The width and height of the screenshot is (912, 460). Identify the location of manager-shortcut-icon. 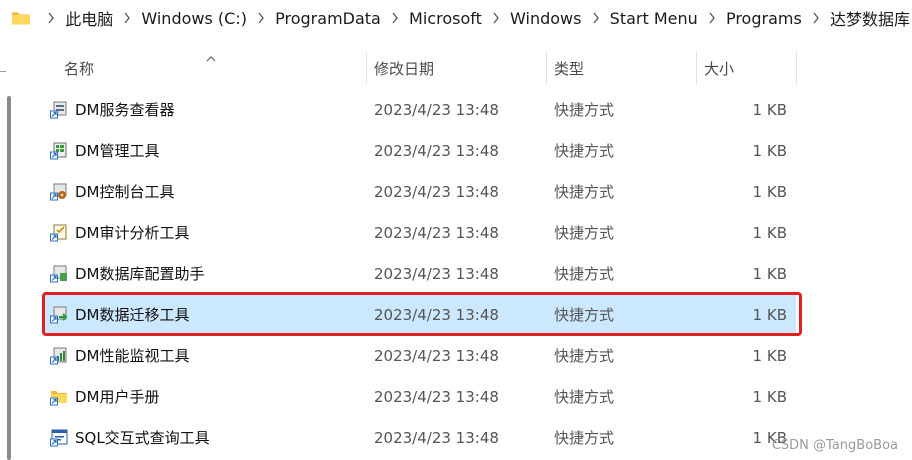
(59, 151).